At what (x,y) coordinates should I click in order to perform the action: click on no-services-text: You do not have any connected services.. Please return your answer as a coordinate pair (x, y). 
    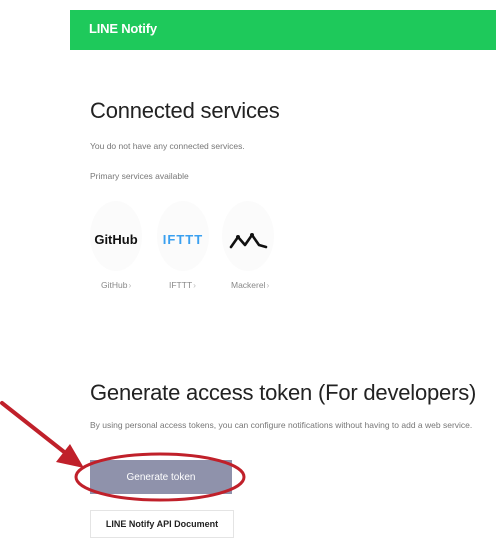
    Looking at the image, I should click on (167, 146).